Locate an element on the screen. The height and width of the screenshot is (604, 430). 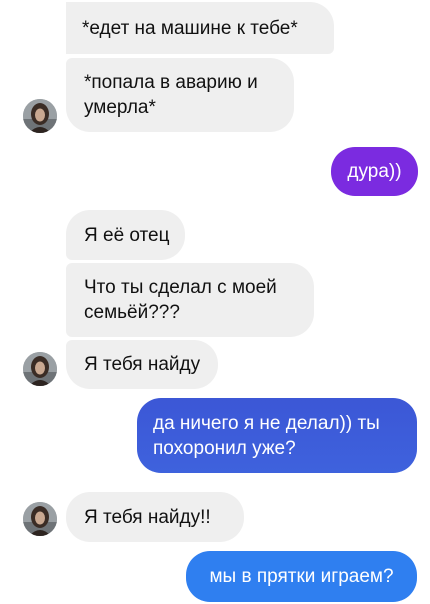
message-text: Я тебя найду is located at coordinates (142, 364).